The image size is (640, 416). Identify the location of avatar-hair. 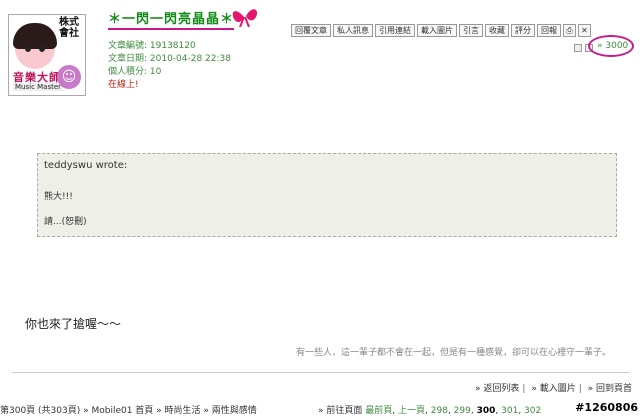
(35, 36).